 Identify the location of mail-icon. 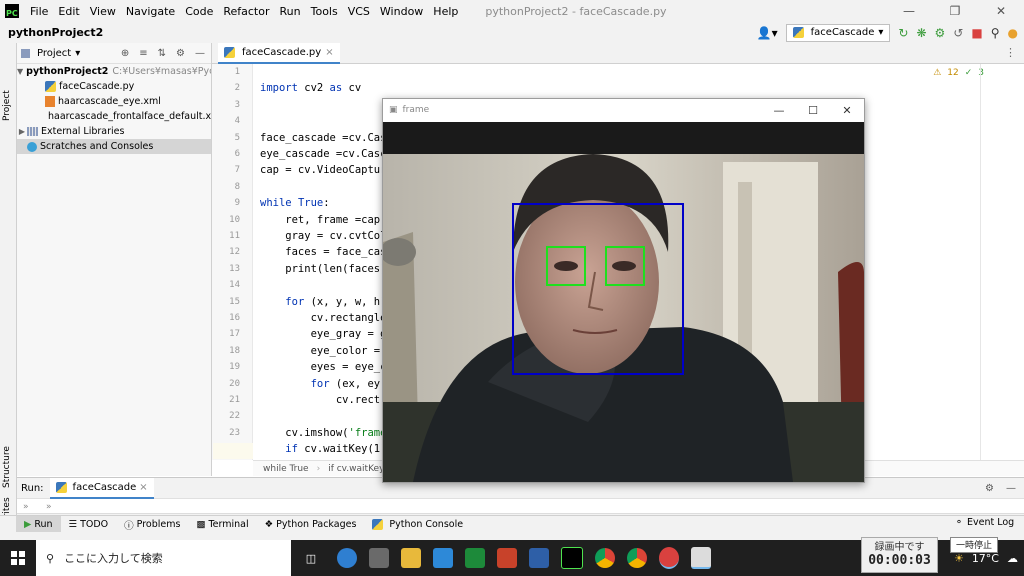
(443, 558).